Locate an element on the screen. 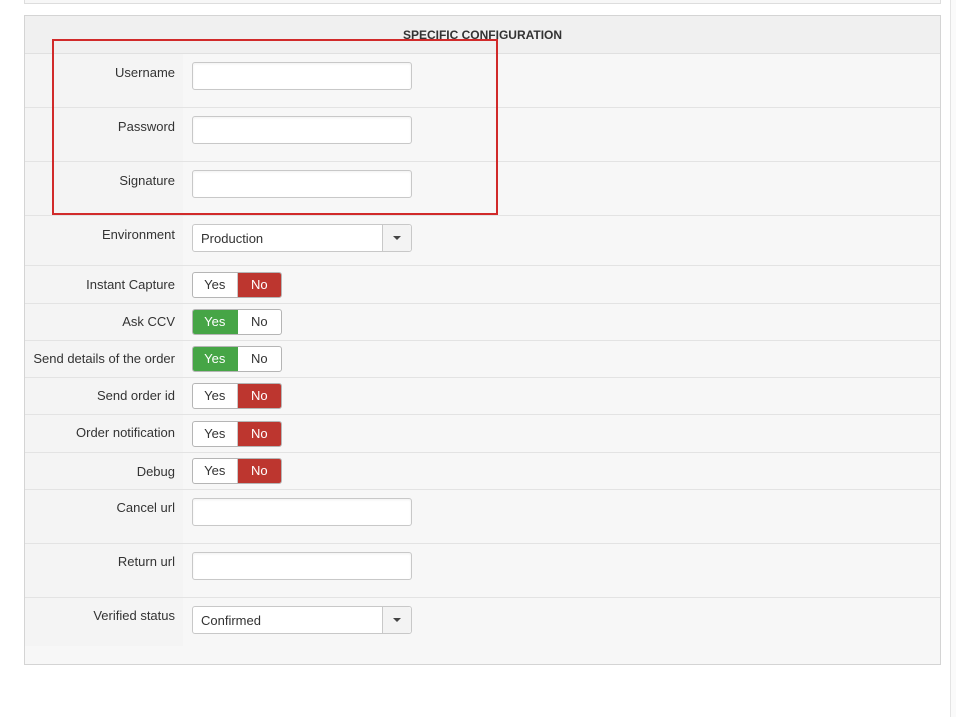 This screenshot has width=956, height=717. instant-capture-no: No is located at coordinates (259, 285).